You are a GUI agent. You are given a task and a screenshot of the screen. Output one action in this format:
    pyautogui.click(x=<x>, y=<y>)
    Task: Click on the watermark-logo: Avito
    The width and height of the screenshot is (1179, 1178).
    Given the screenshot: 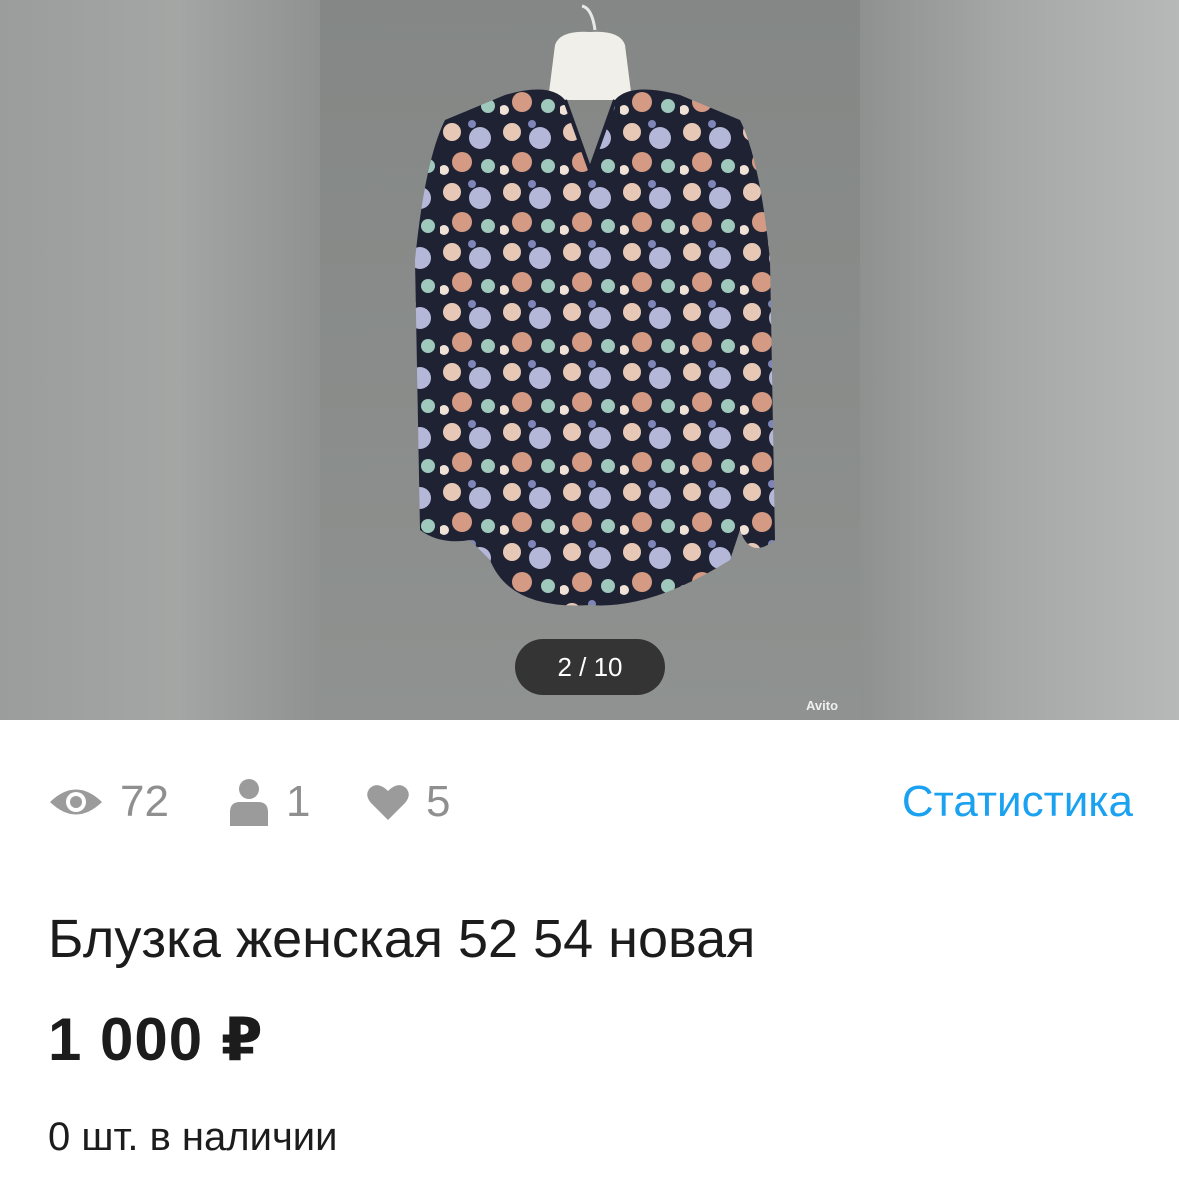 What is the action you would take?
    pyautogui.click(x=822, y=705)
    